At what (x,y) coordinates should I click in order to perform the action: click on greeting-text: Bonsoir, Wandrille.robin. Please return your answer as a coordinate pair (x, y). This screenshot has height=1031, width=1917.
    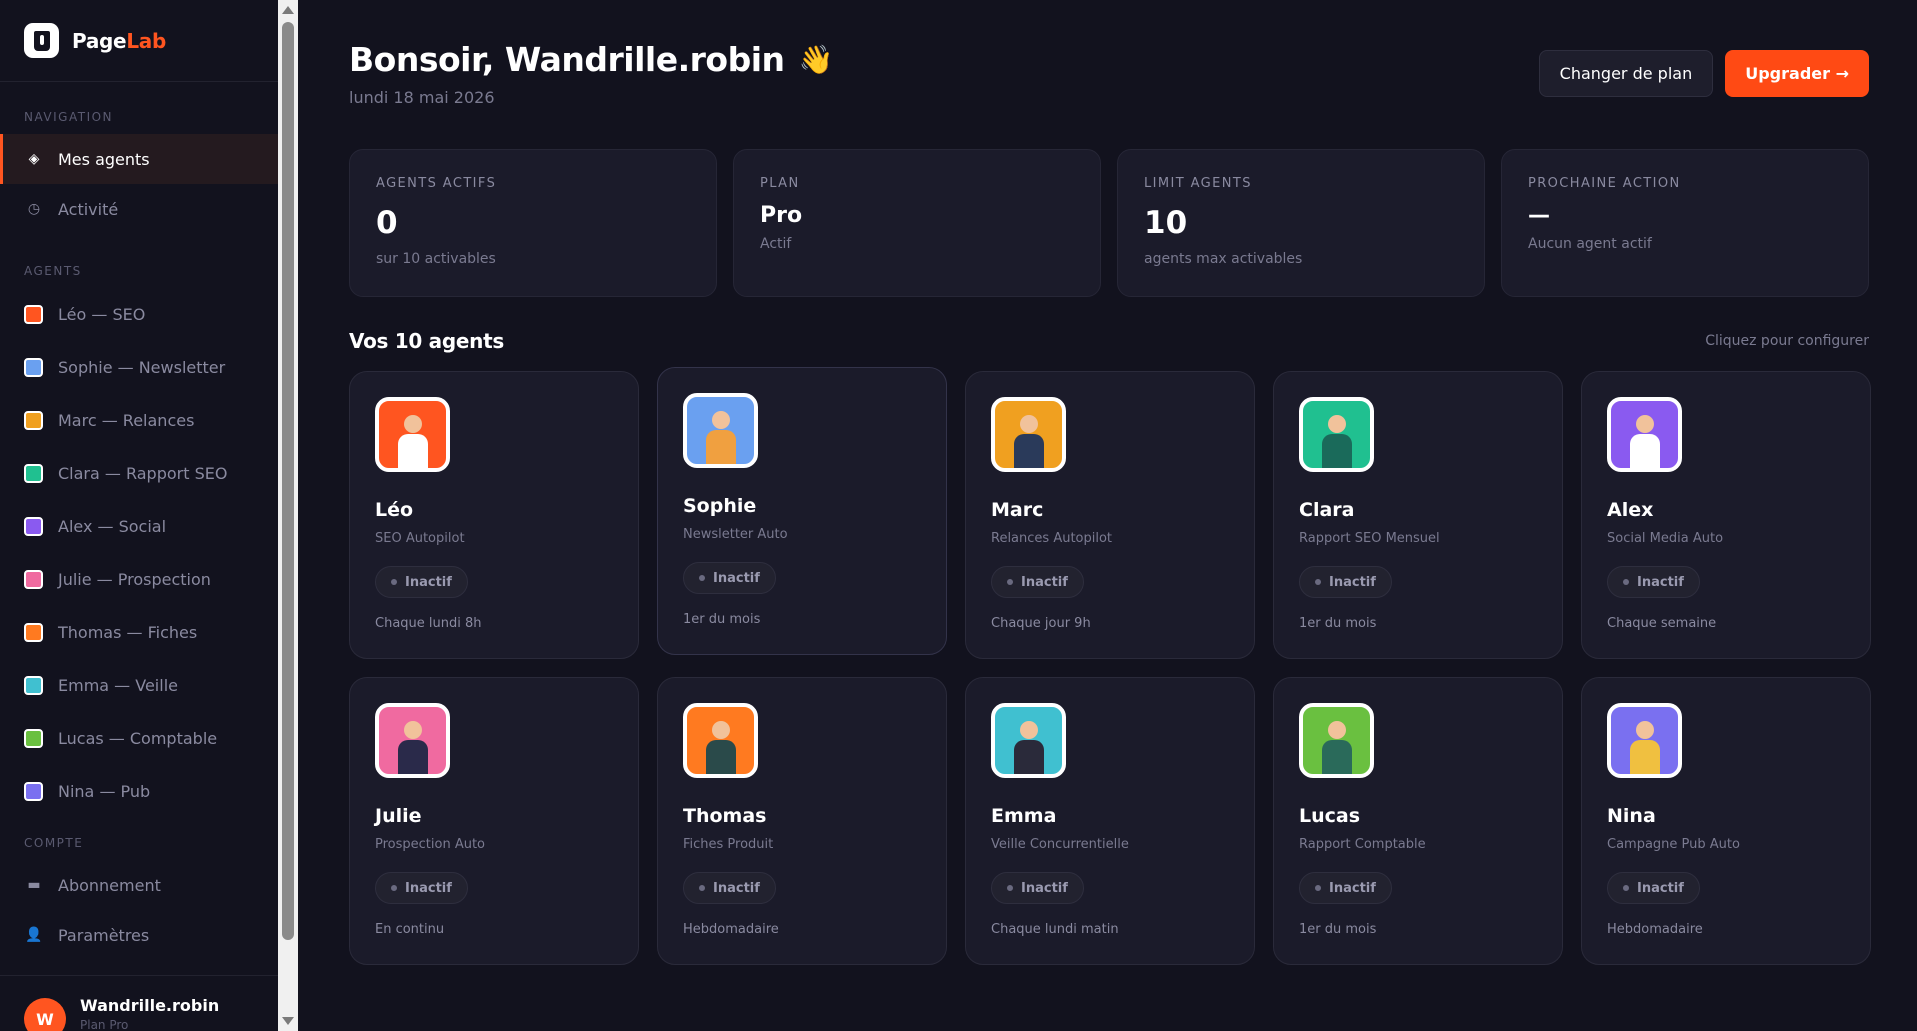
    Looking at the image, I should click on (567, 59).